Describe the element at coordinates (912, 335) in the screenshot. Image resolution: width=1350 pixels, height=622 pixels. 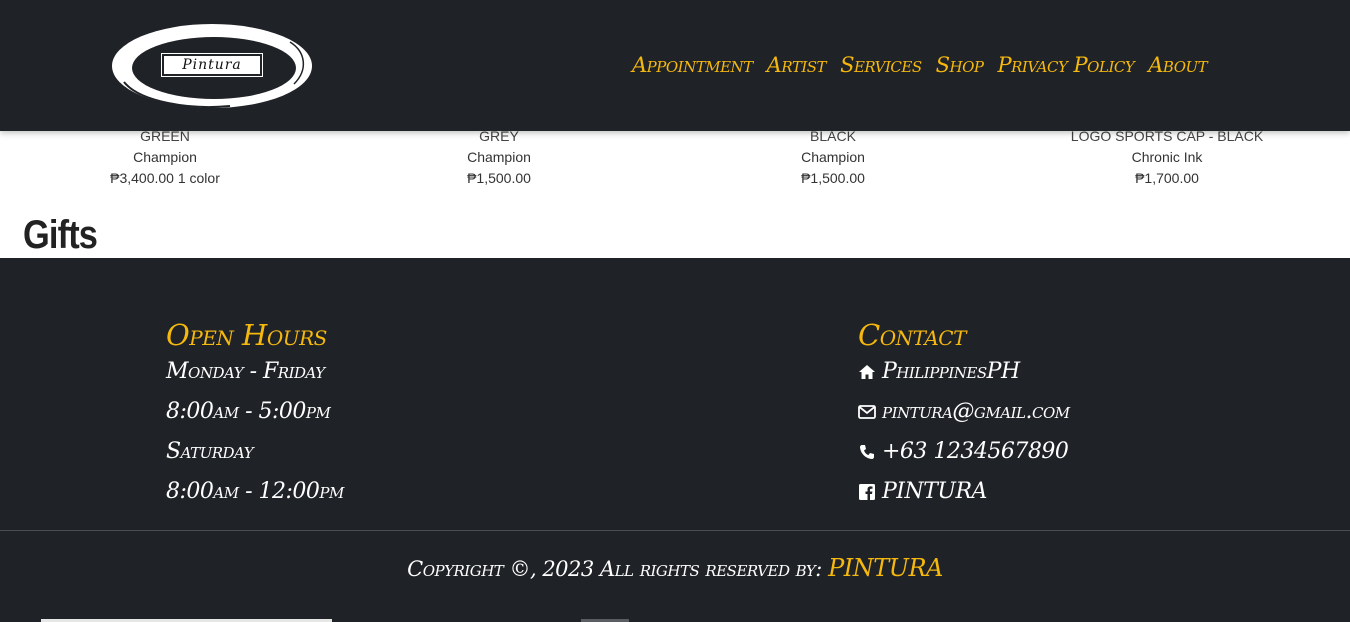
I see `contact-title: Contact` at that location.